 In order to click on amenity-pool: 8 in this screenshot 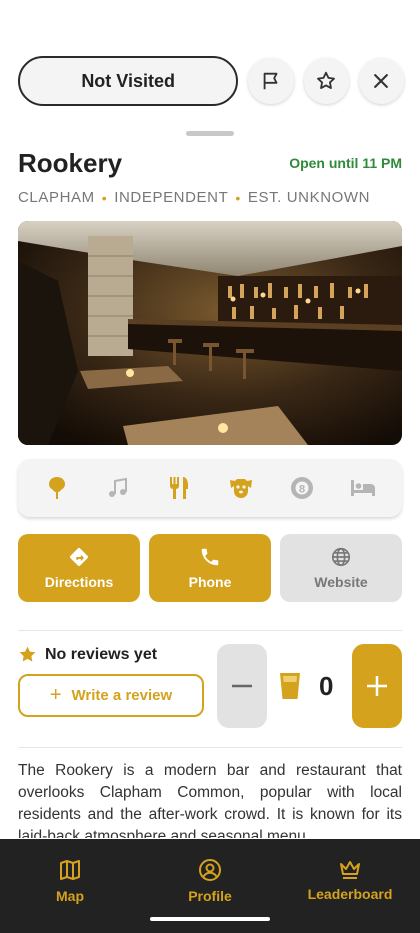, I will do `click(302, 488)`.